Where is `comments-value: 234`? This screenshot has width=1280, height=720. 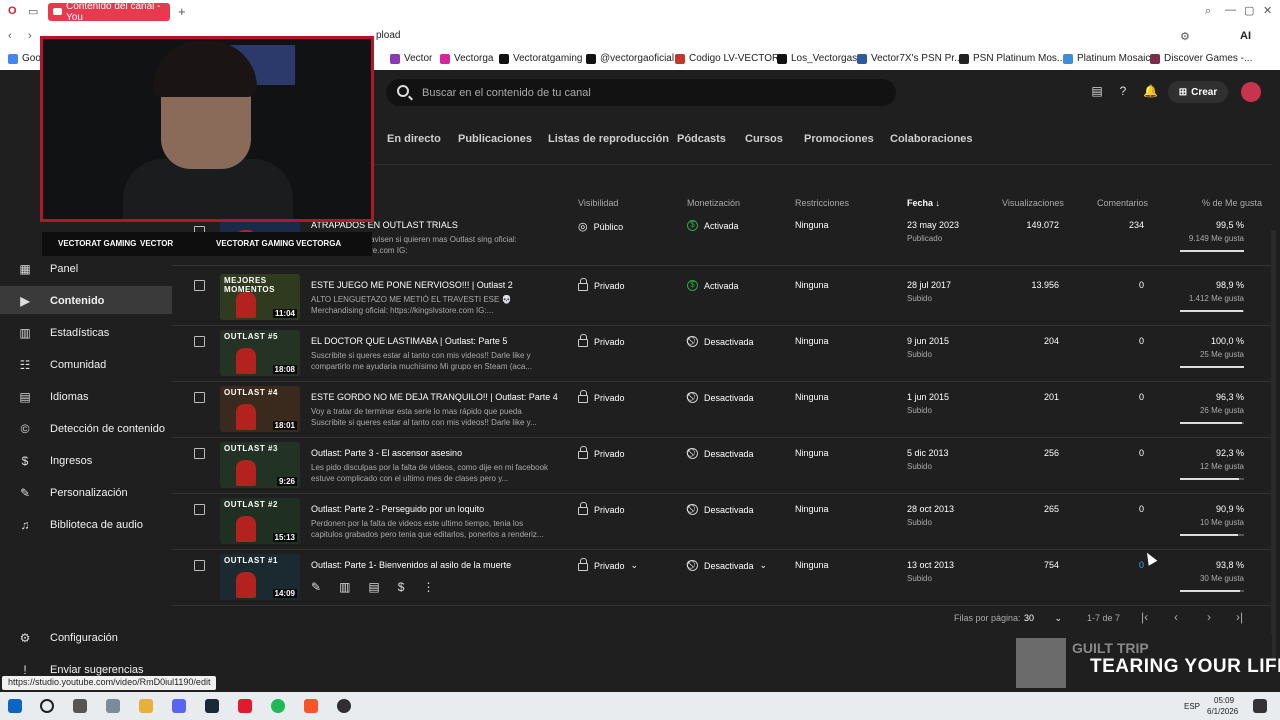 comments-value: 234 is located at coordinates (1136, 225).